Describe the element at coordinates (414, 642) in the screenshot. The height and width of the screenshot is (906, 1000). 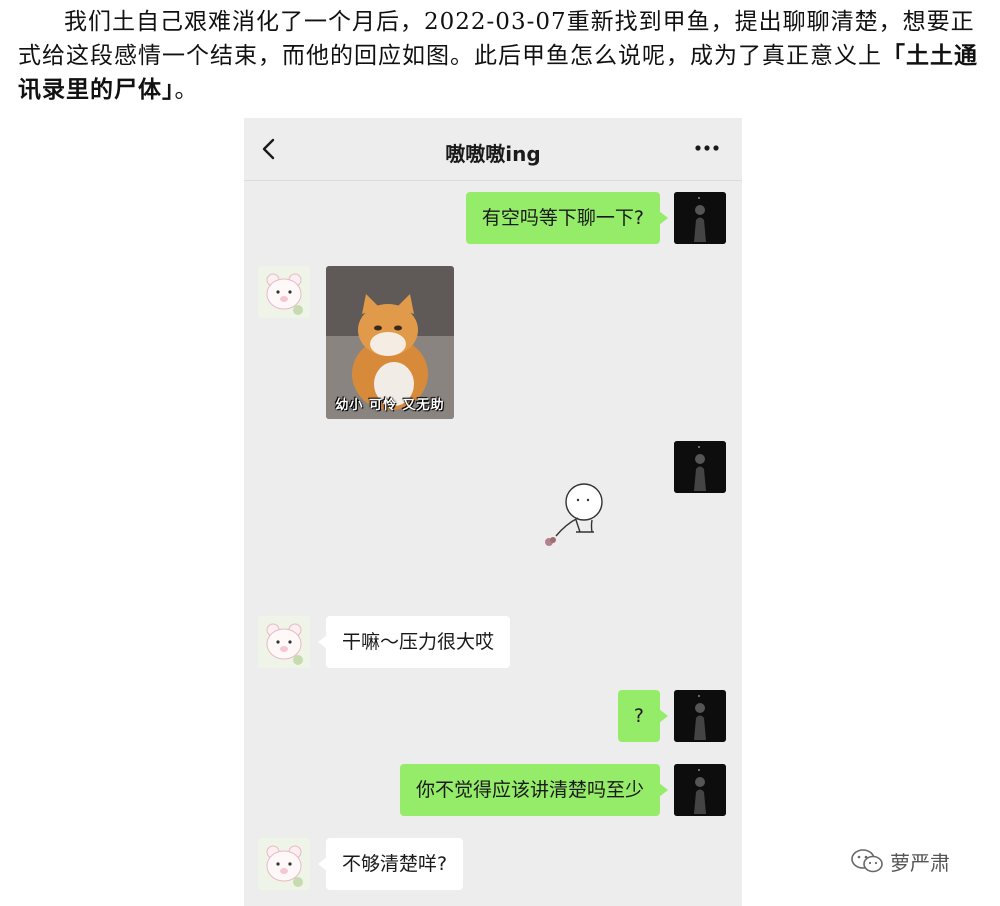
I see `message-bubble-incoming: 干嘛～压力很大哎` at that location.